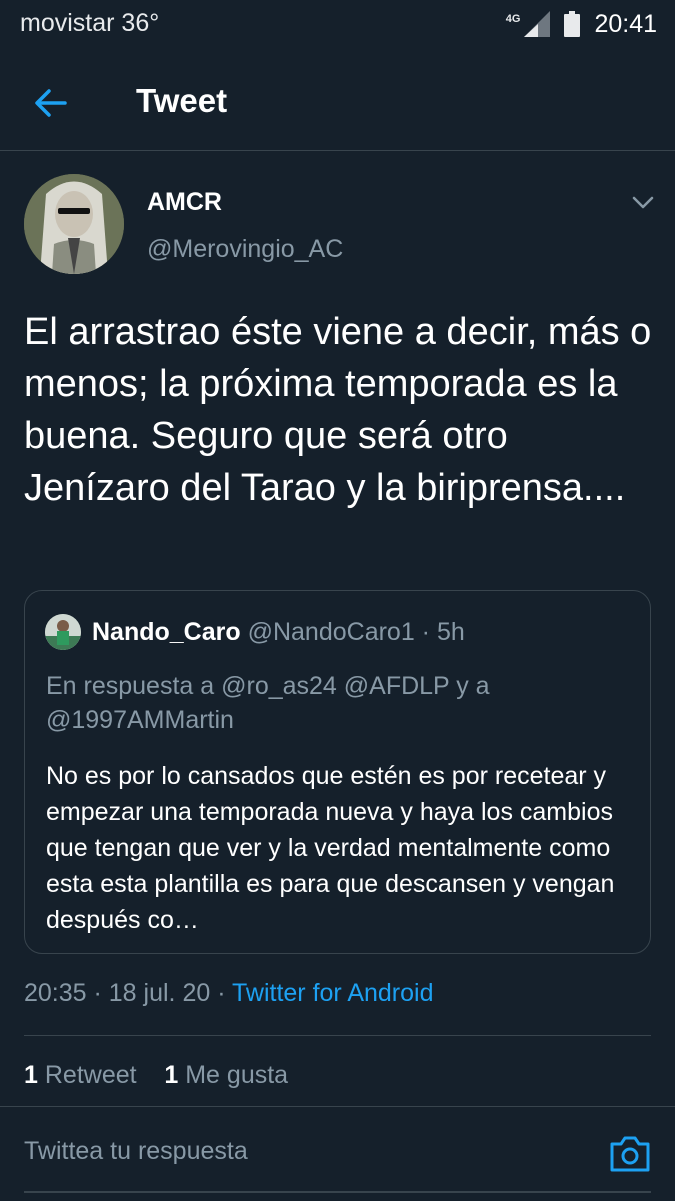 The width and height of the screenshot is (675, 1201). Describe the element at coordinates (625, 23) in the screenshot. I see `status-time: 20:41` at that location.